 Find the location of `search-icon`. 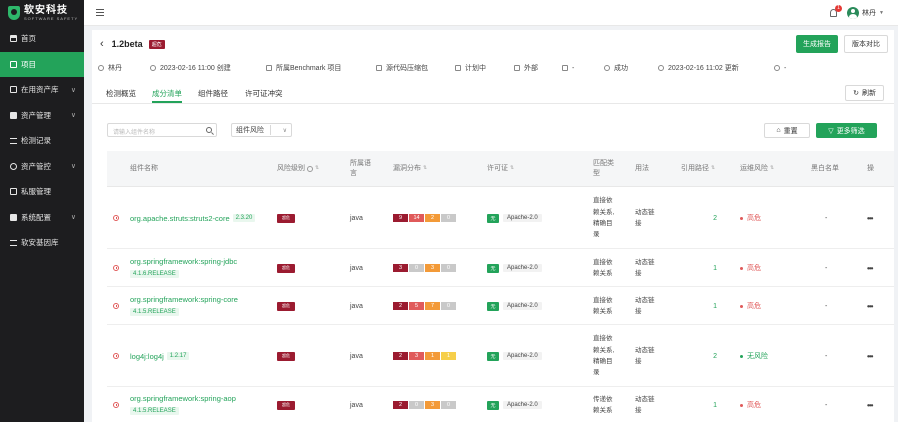

search-icon is located at coordinates (209, 130).